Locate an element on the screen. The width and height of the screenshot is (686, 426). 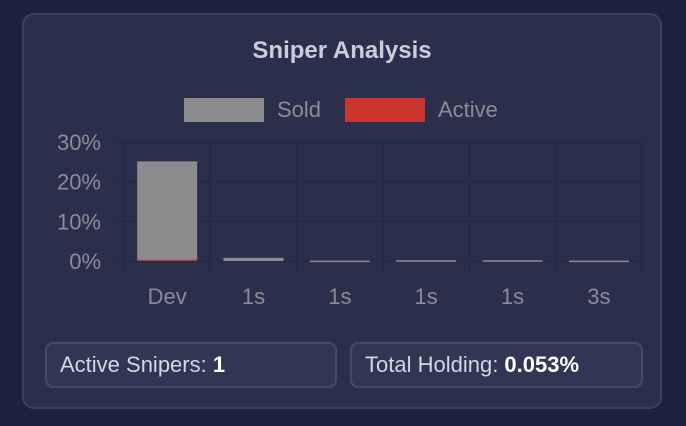
x-tick-label: Dev is located at coordinates (167, 296).